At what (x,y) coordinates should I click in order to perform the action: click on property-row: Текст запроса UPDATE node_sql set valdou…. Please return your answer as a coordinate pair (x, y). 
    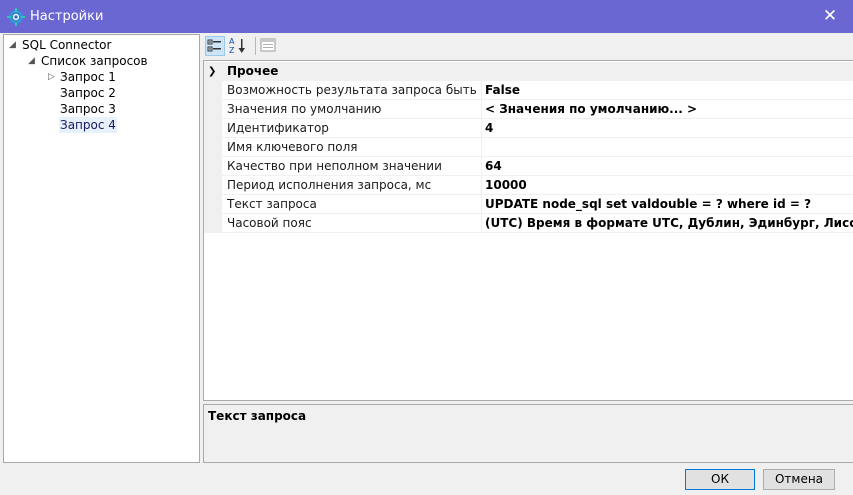
    Looking at the image, I should click on (528, 204).